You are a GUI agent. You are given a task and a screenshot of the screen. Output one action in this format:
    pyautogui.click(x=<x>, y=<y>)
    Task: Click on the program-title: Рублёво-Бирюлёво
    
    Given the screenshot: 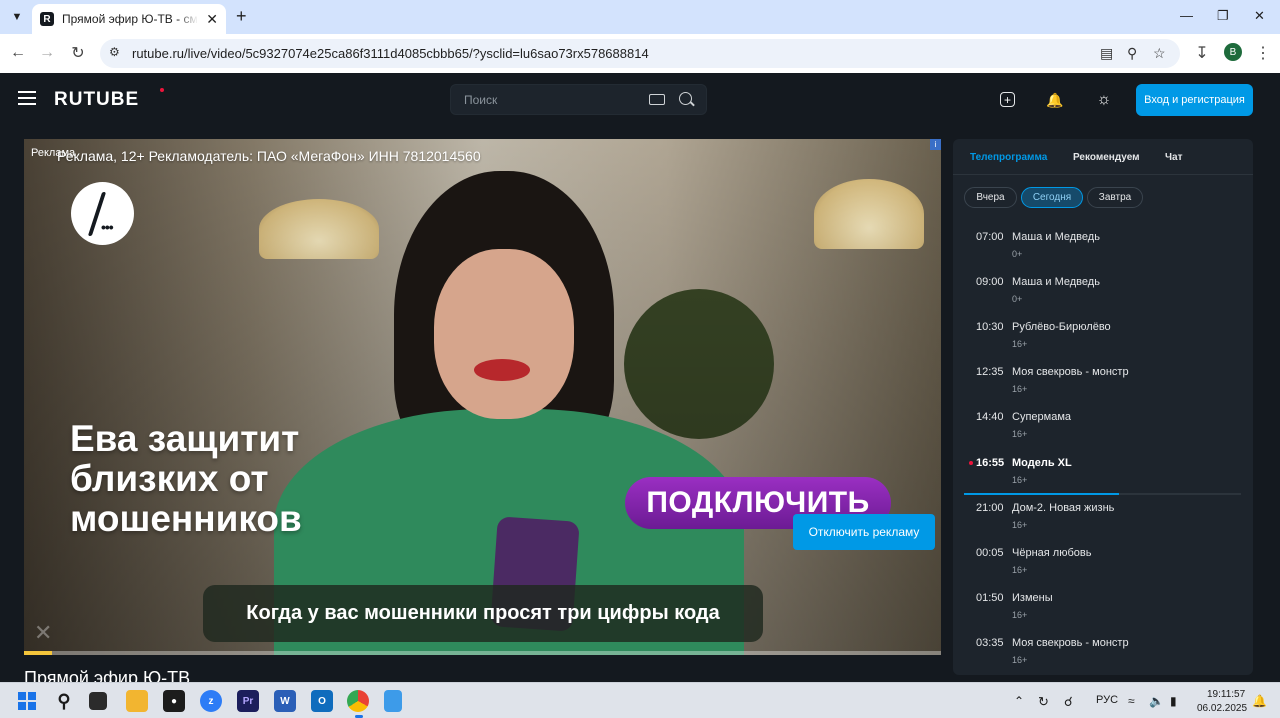 What is the action you would take?
    pyautogui.click(x=1061, y=327)
    